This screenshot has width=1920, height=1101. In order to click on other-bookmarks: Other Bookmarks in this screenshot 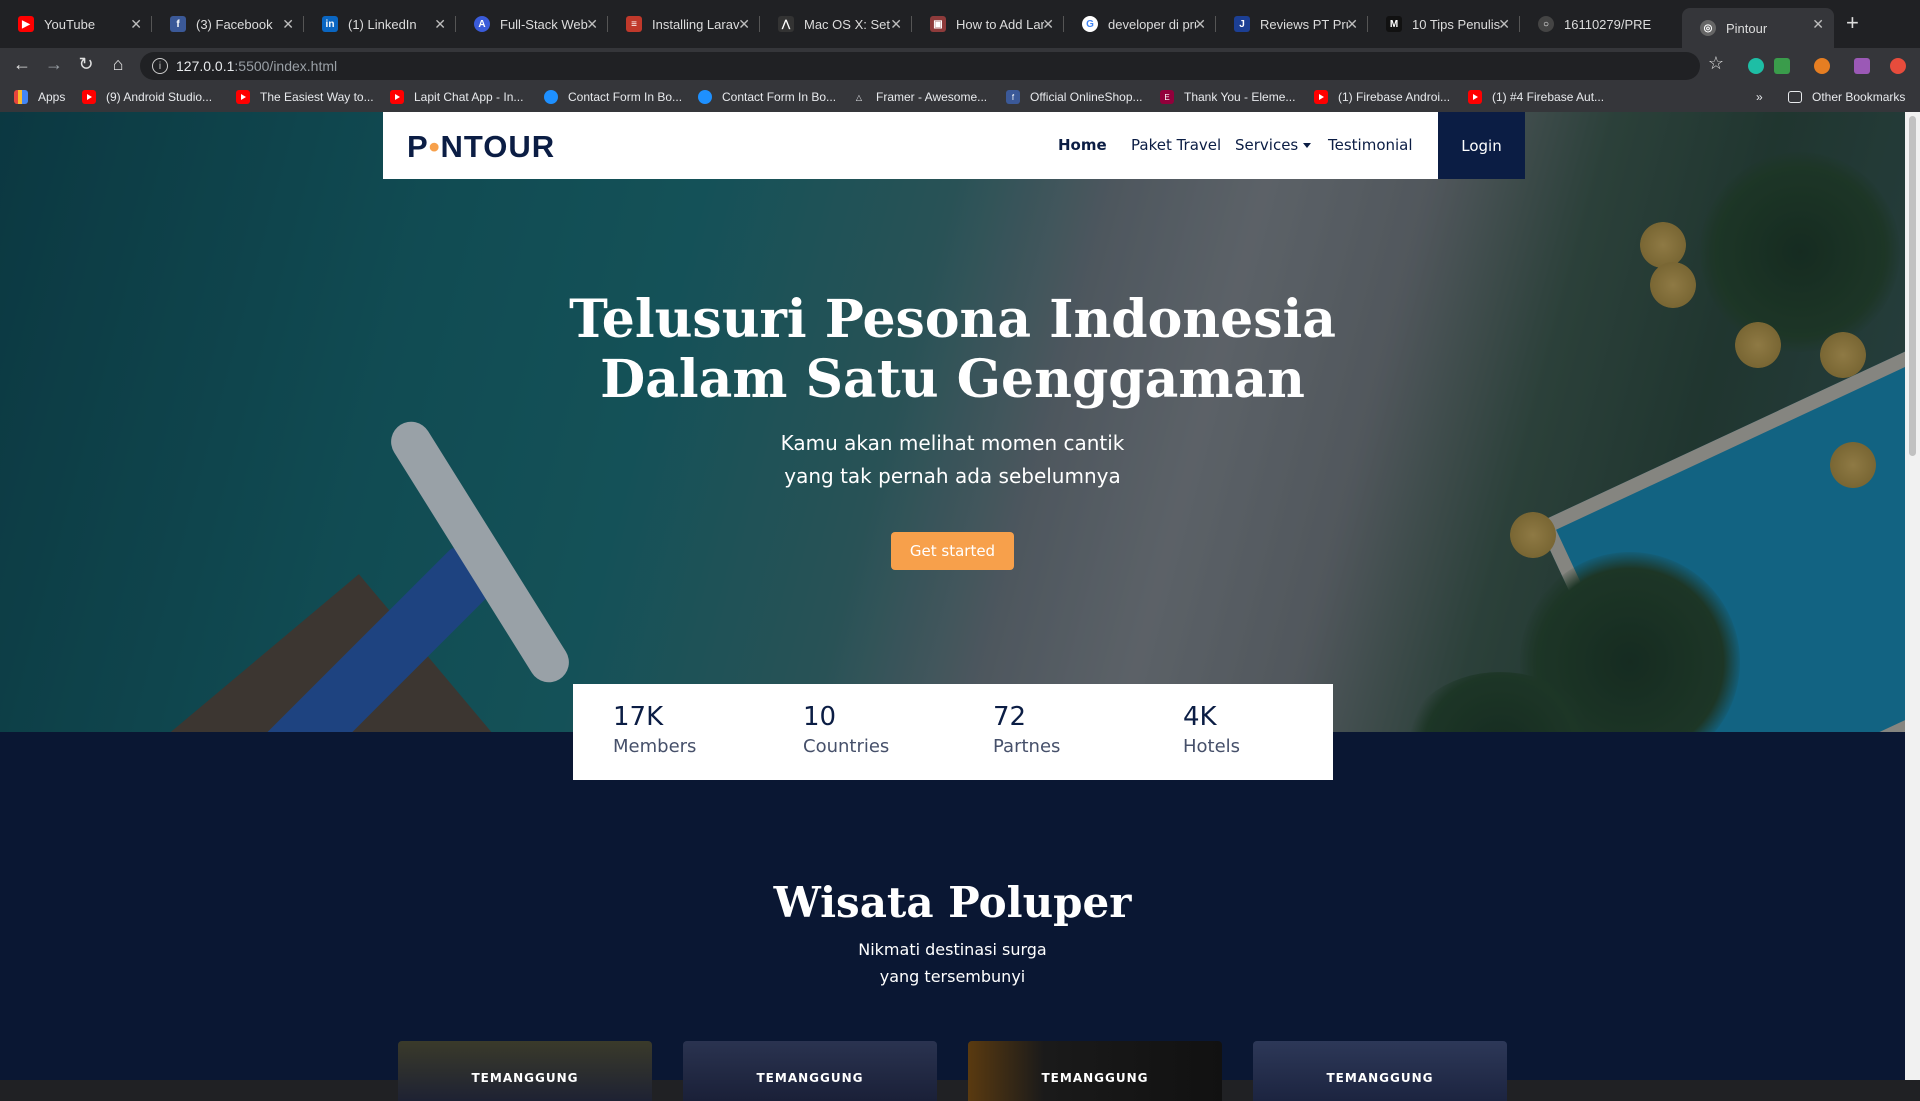, I will do `click(1846, 97)`.